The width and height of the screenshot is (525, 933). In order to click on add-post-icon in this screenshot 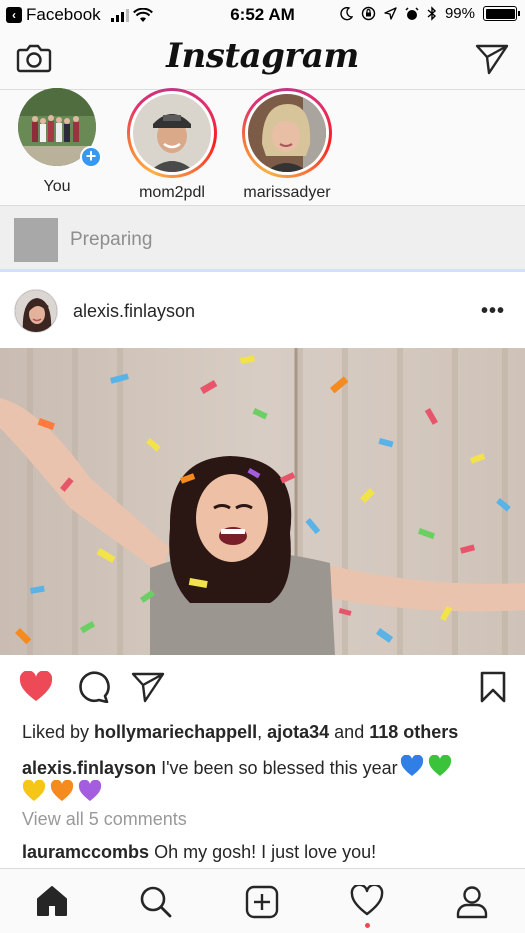, I will do `click(262, 902)`.